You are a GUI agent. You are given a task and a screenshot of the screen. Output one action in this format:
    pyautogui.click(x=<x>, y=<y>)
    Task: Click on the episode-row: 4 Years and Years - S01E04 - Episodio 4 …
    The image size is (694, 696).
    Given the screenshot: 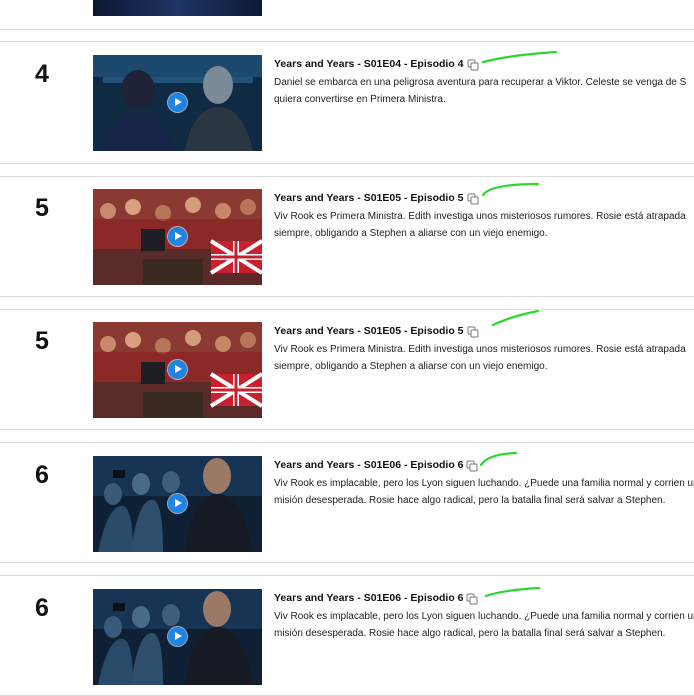 What is the action you would take?
    pyautogui.click(x=347, y=100)
    